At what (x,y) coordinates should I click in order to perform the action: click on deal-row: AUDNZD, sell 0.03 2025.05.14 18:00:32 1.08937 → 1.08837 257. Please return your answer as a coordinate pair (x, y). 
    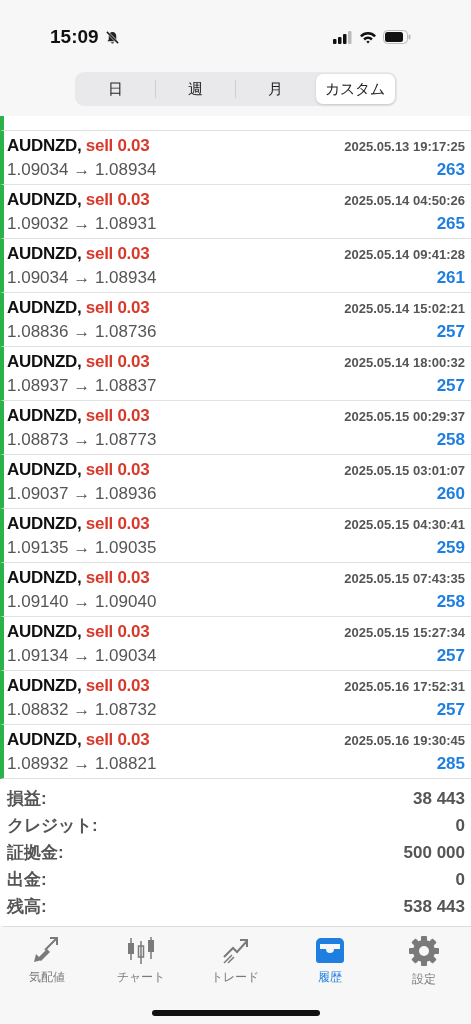
    Looking at the image, I should click on (235, 374).